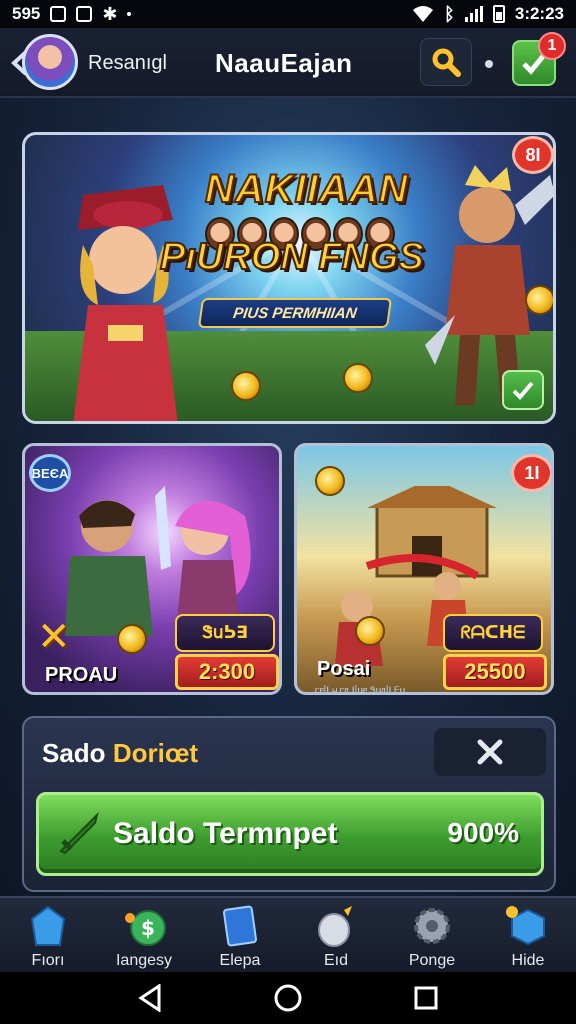 Image resolution: width=576 pixels, height=1024 pixels. Describe the element at coordinates (295, 313) in the screenshot. I see `hero-ribbon: PIUS PERMHIIAN` at that location.